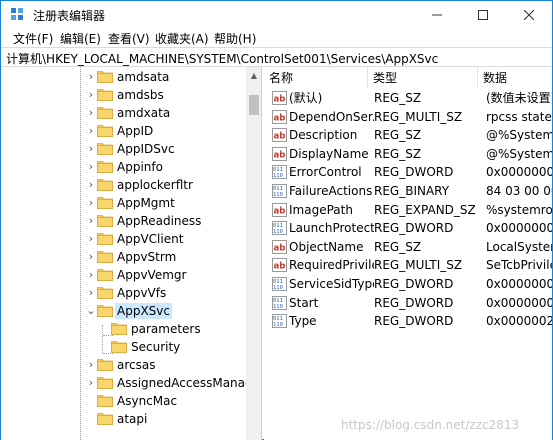  What do you see at coordinates (156, 347) in the screenshot?
I see `tree-item-label: Security` at bounding box center [156, 347].